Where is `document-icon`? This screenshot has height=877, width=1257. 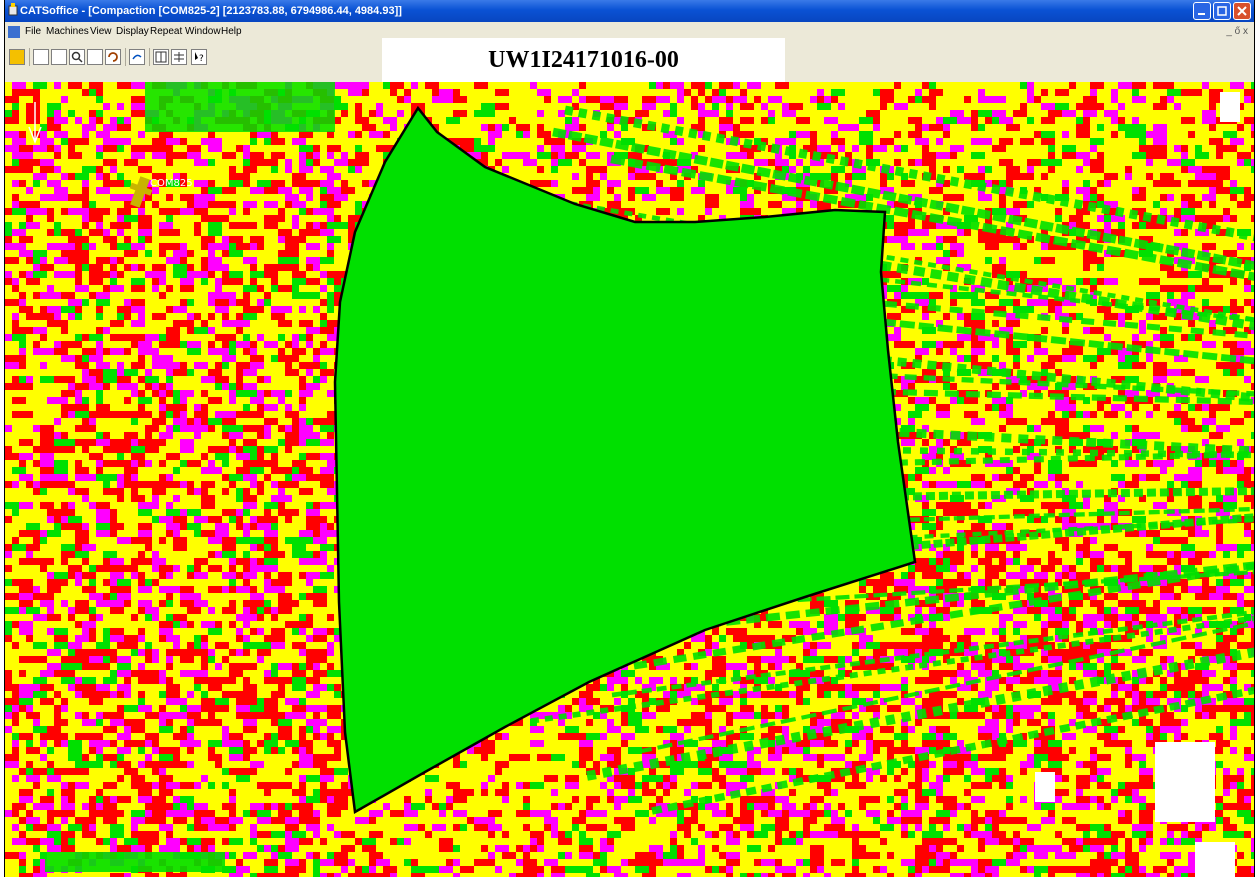 document-icon is located at coordinates (14, 32).